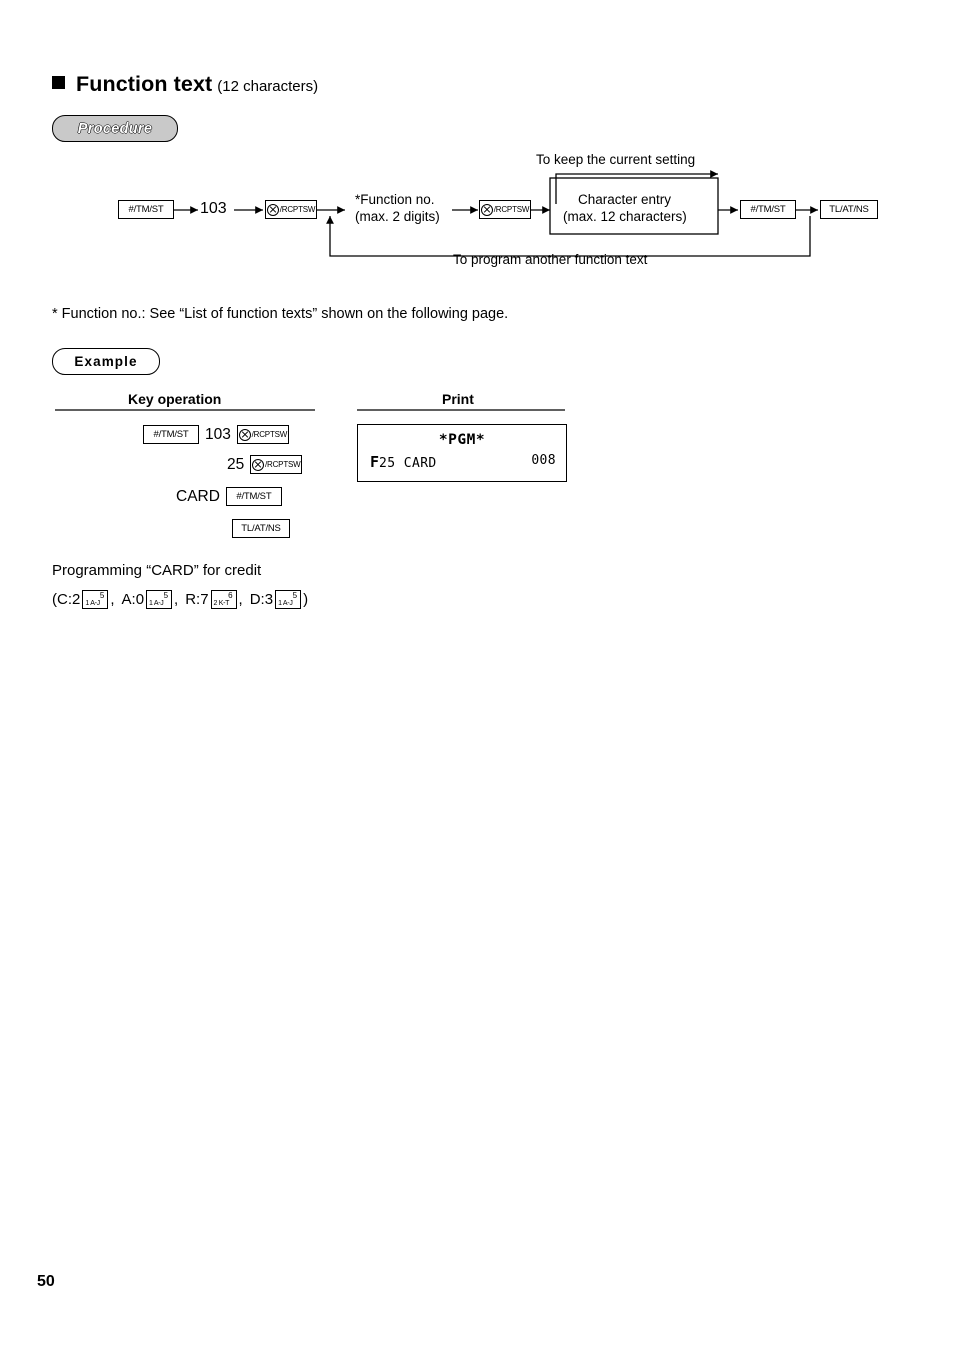 This screenshot has height=1348, width=954. I want to click on keep-current-setting-label: To keep the current setting, so click(616, 159).